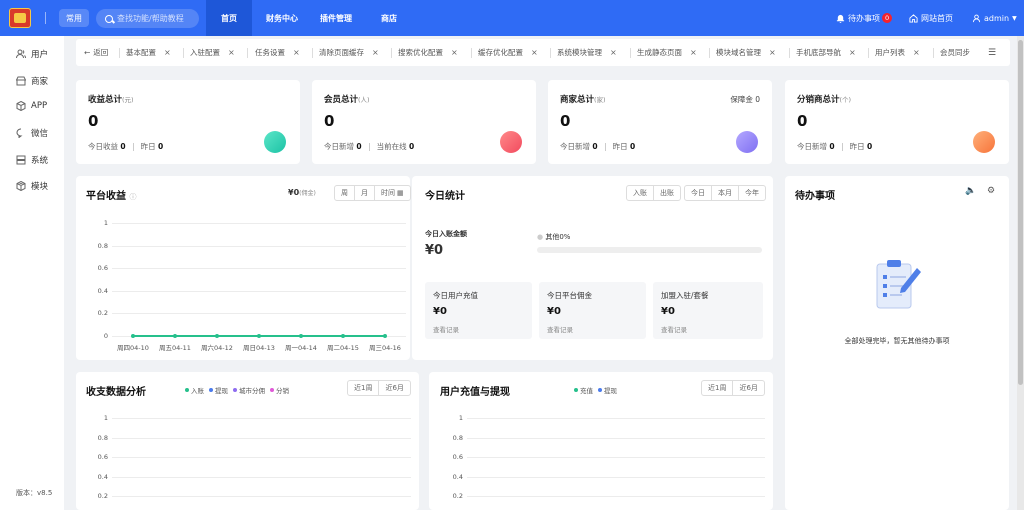 The image size is (1024, 510). I want to click on tab-item: 用户列表 ×, so click(897, 52).